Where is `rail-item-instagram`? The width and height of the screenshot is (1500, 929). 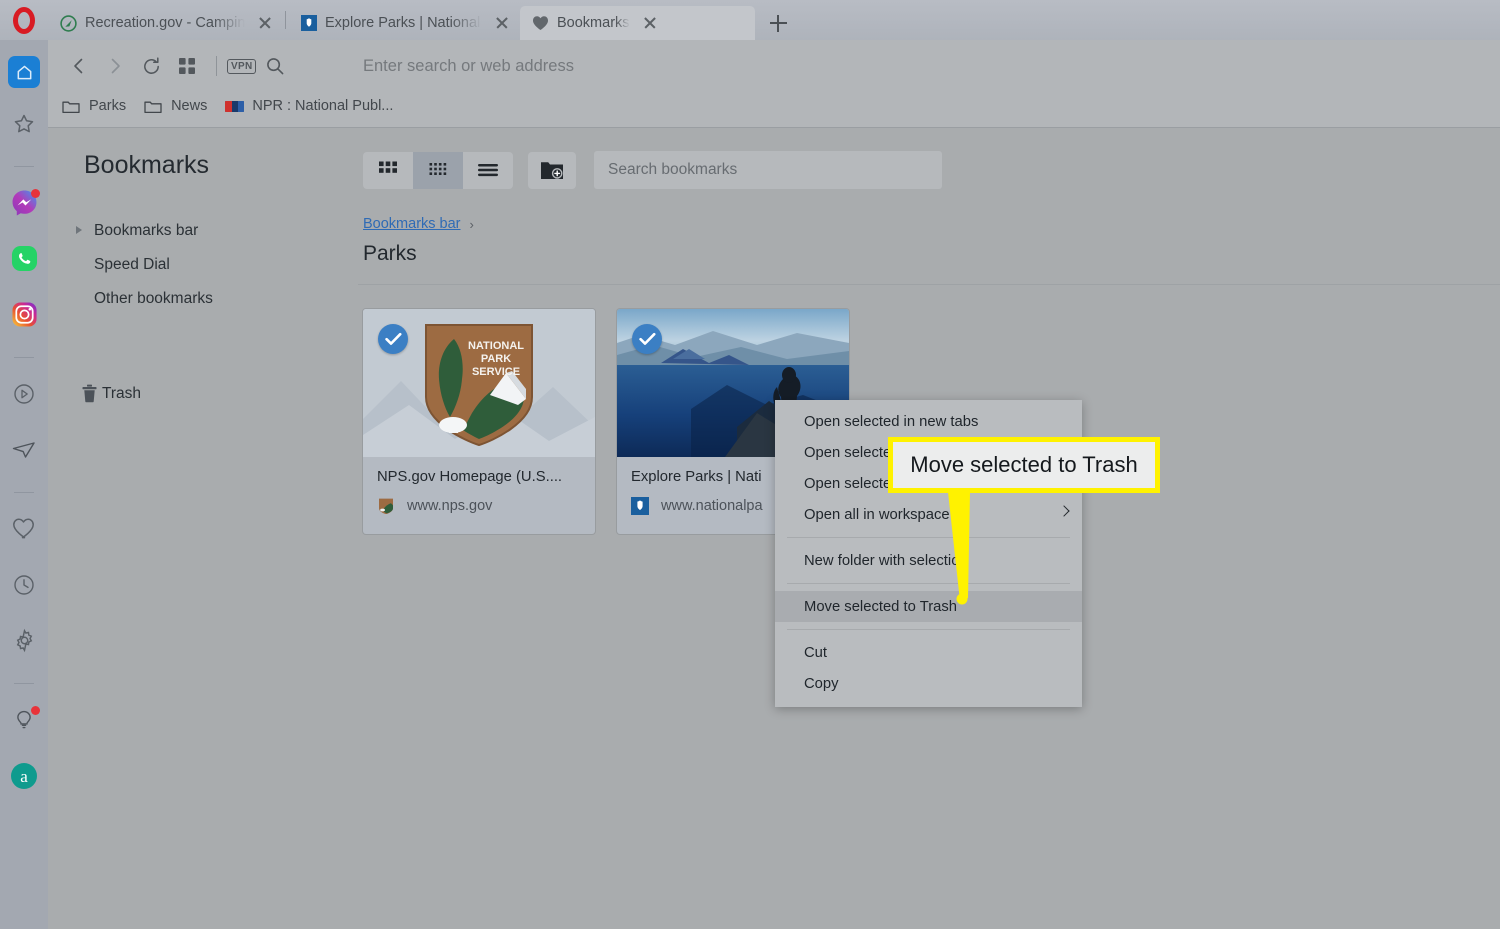
rail-item-instagram is located at coordinates (24, 317).